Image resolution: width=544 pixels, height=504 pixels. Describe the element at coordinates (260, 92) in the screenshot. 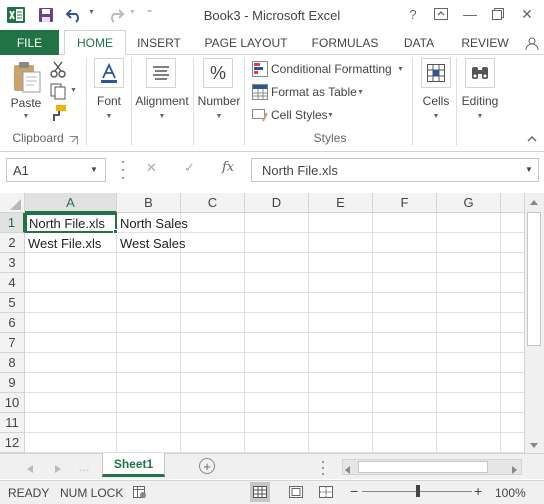

I see `format-as-table-icon` at that location.